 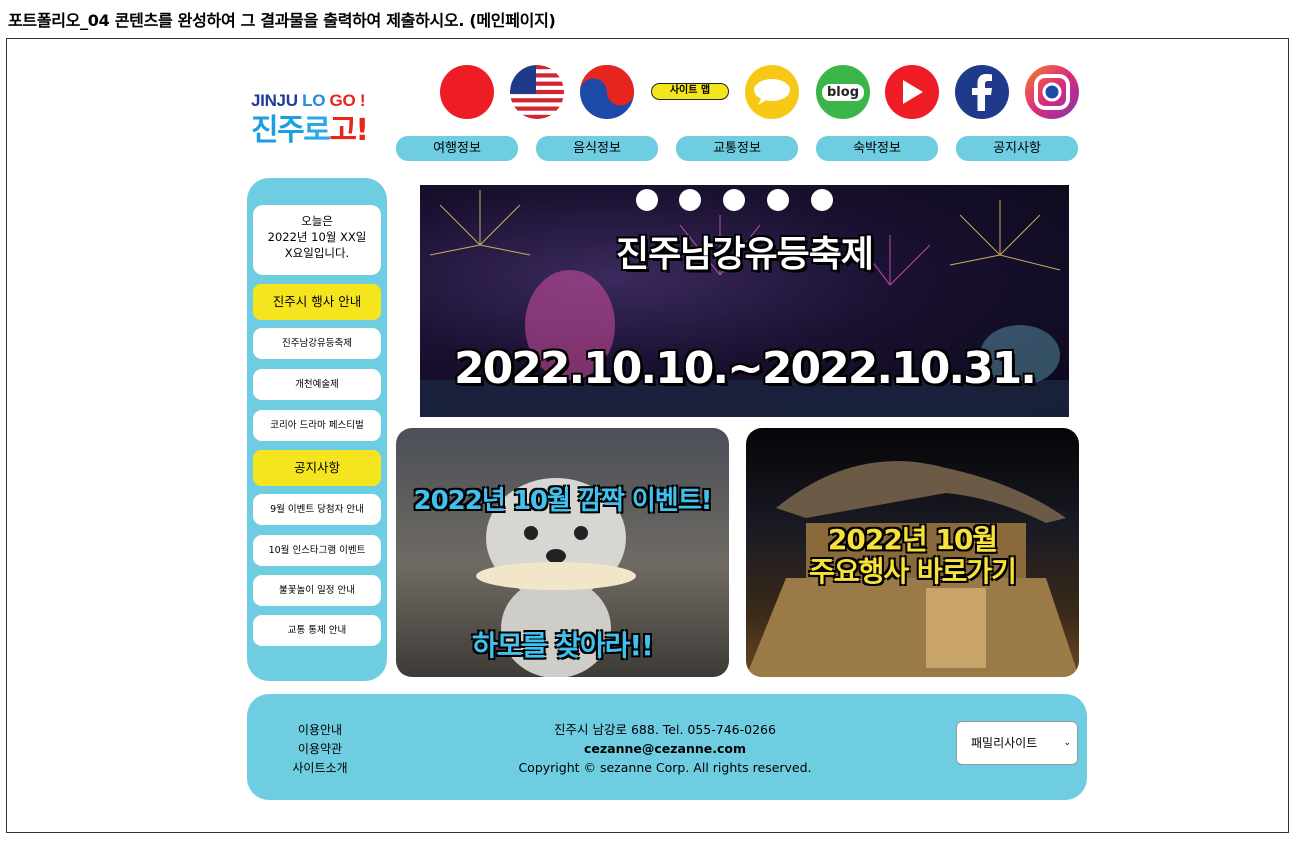 What do you see at coordinates (317, 130) in the screenshot?
I see `logo-text-ro-kr: 로` at bounding box center [317, 130].